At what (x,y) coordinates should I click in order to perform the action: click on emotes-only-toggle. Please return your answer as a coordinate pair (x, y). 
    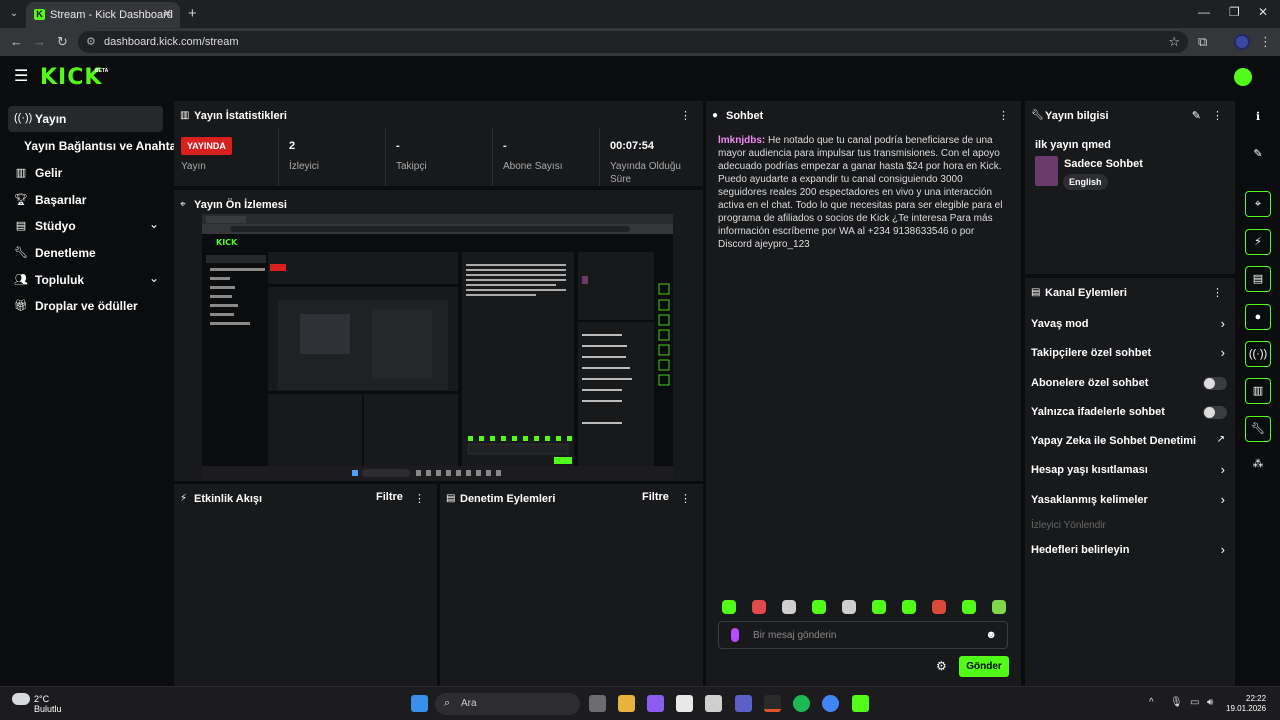
    Looking at the image, I should click on (1215, 412).